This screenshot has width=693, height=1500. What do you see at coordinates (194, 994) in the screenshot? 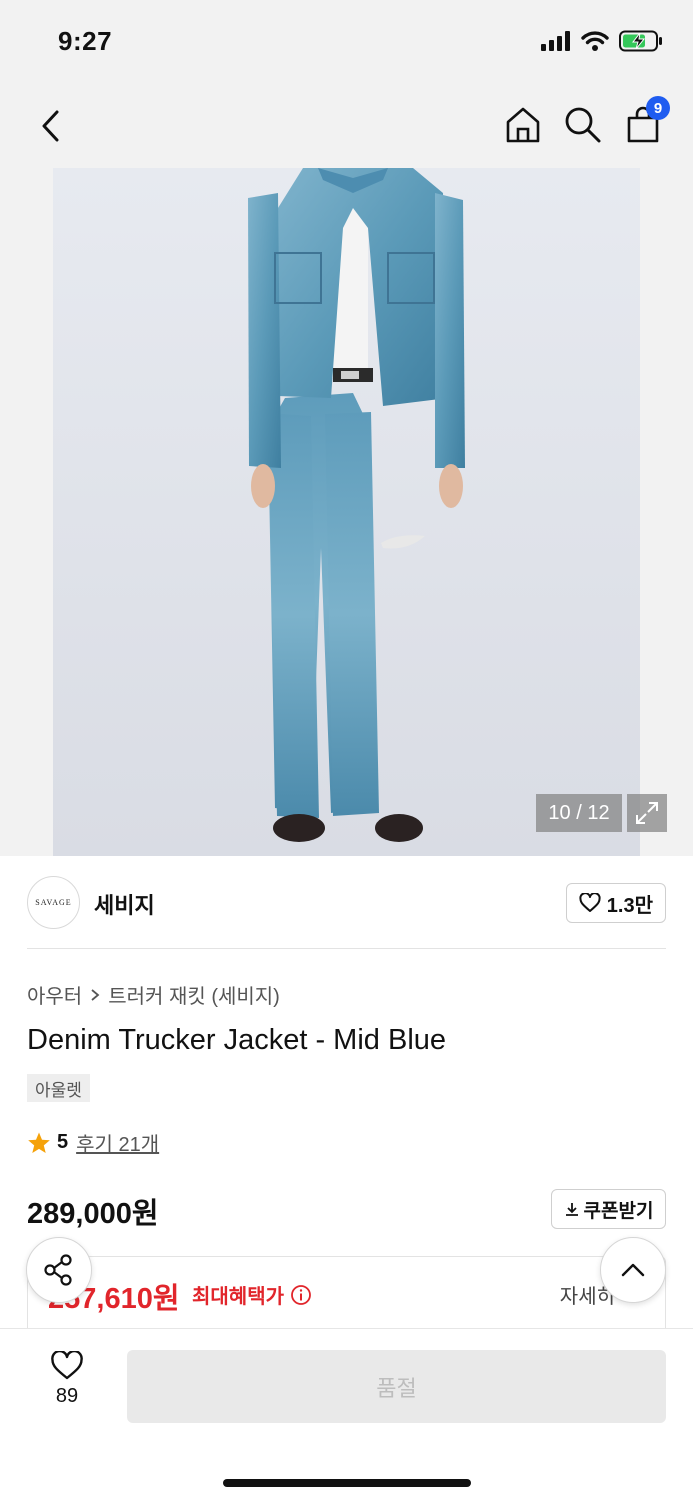
I see `breadcrumb-subcategory: 트러커 재킷 (세비지)` at bounding box center [194, 994].